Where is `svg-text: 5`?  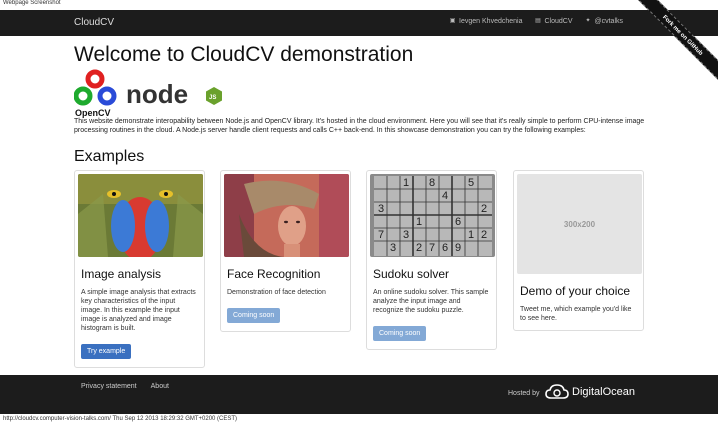 svg-text: 5 is located at coordinates (471, 183).